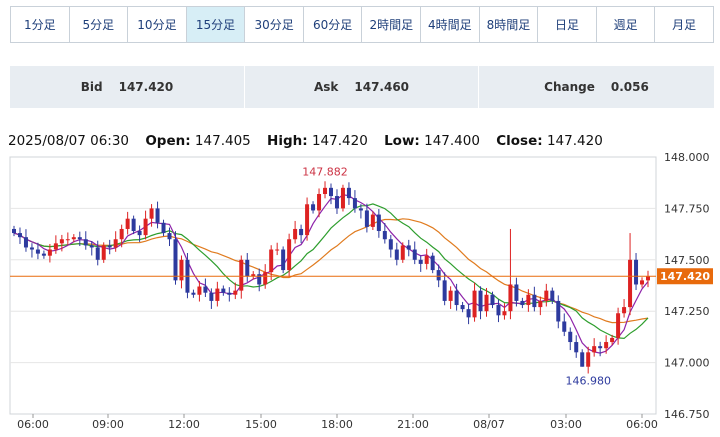 The height and width of the screenshot is (437, 720). What do you see at coordinates (261, 424) in the screenshot?
I see `x-tick-label: 15:00` at bounding box center [261, 424].